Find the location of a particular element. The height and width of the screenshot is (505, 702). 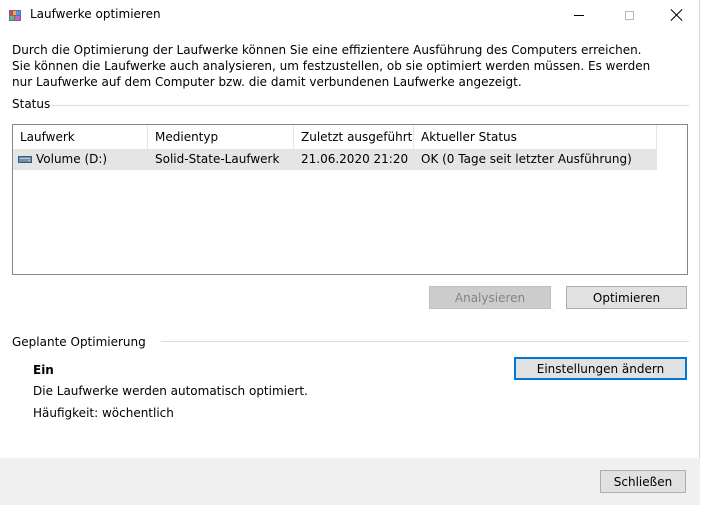

minimize-button is located at coordinates (579, 15).